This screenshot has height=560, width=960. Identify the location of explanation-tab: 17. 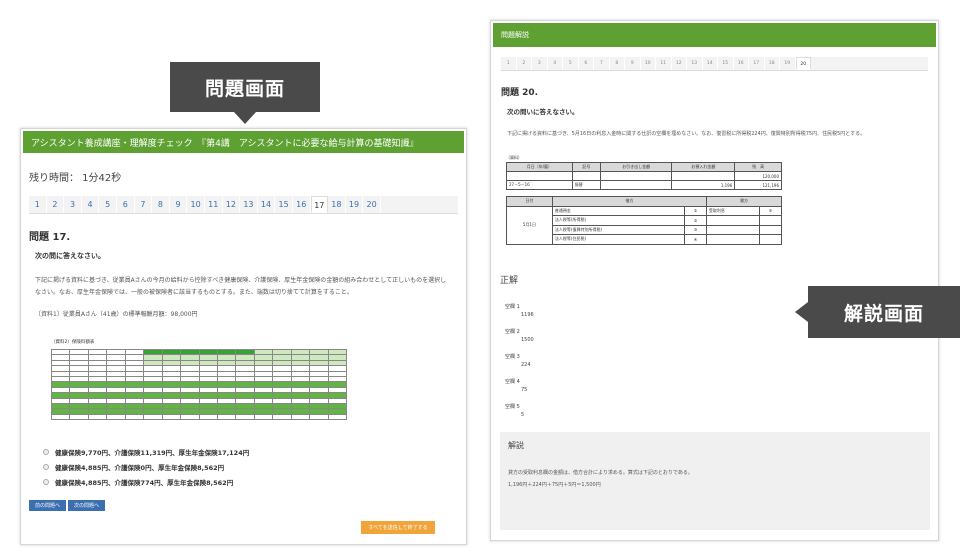
(757, 63).